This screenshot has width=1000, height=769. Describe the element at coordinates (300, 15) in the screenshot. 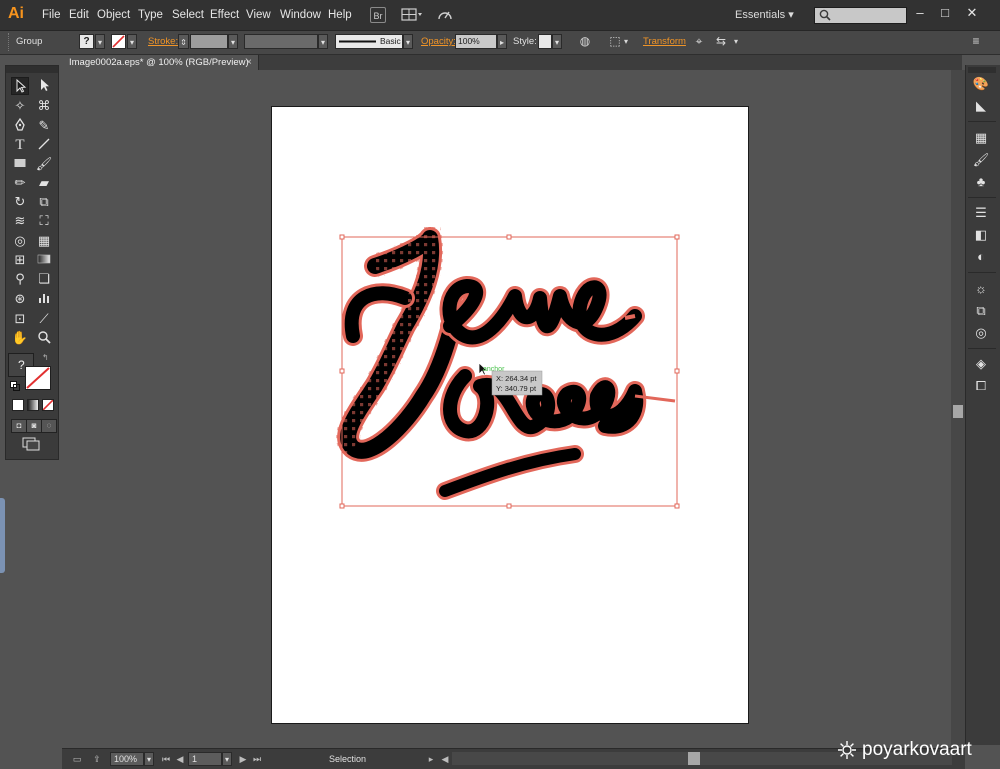

I see `menu-window: Window` at that location.